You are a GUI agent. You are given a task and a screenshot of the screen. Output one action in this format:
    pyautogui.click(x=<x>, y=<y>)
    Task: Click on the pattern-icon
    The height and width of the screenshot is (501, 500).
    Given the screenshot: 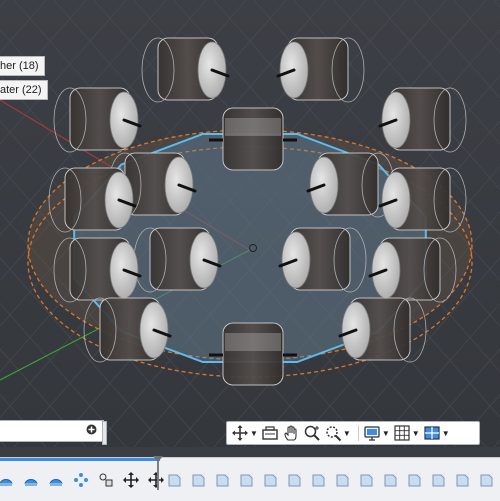 What is the action you would take?
    pyautogui.click(x=81, y=480)
    